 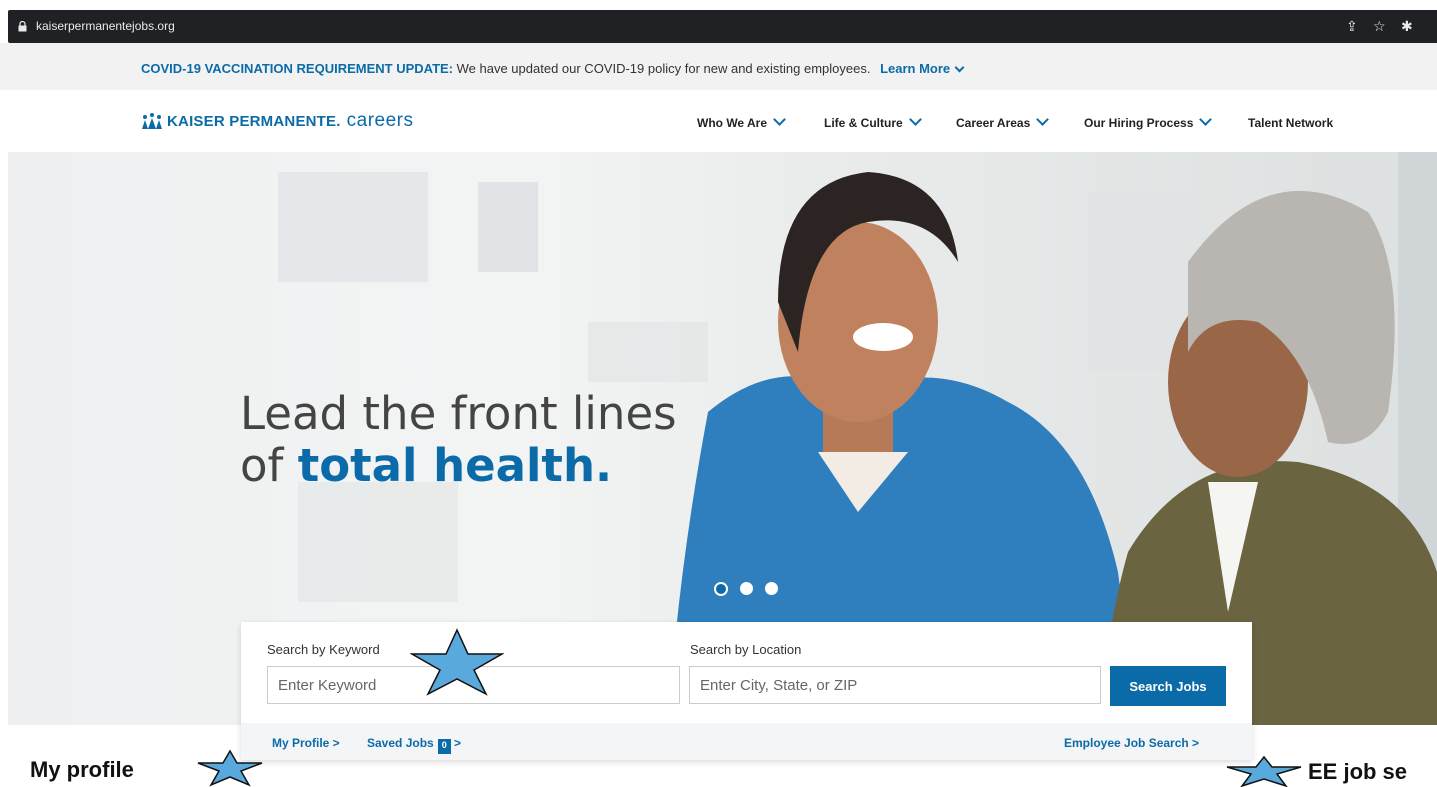 What do you see at coordinates (323, 649) in the screenshot?
I see `keyword-label: Search by Keyword` at bounding box center [323, 649].